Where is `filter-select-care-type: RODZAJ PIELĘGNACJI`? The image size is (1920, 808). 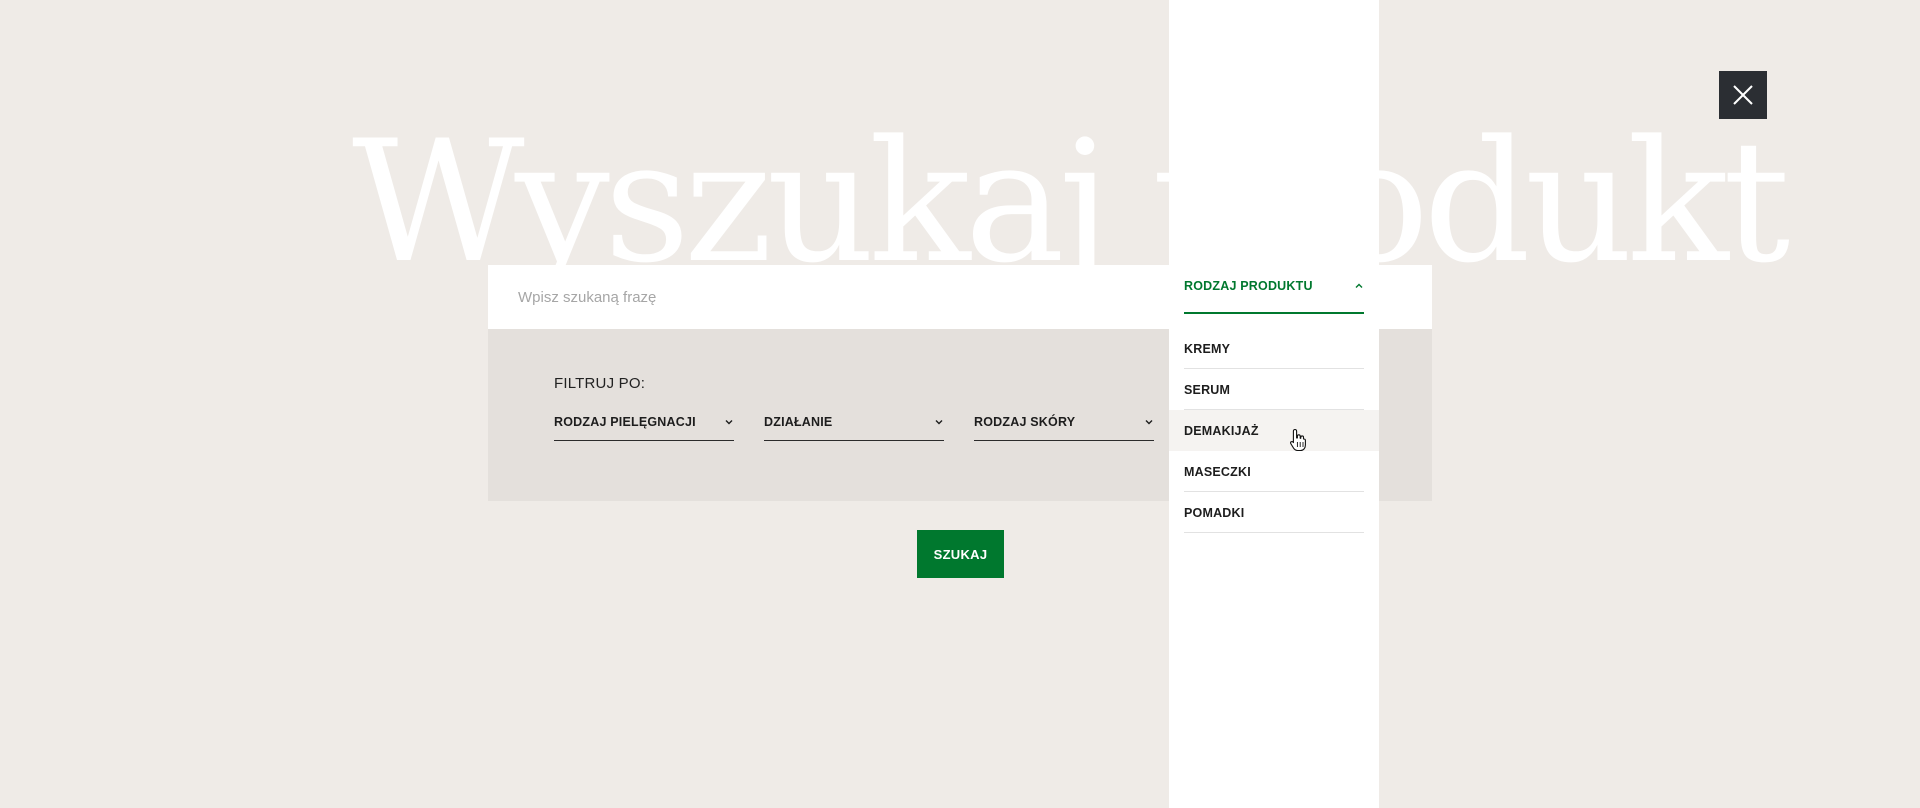 filter-select-care-type: RODZAJ PIELĘGNACJI is located at coordinates (644, 424).